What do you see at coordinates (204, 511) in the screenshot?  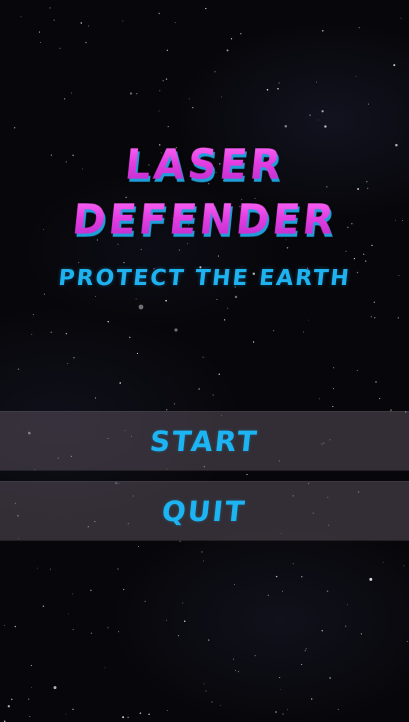 I see `quit-button: QUIT` at bounding box center [204, 511].